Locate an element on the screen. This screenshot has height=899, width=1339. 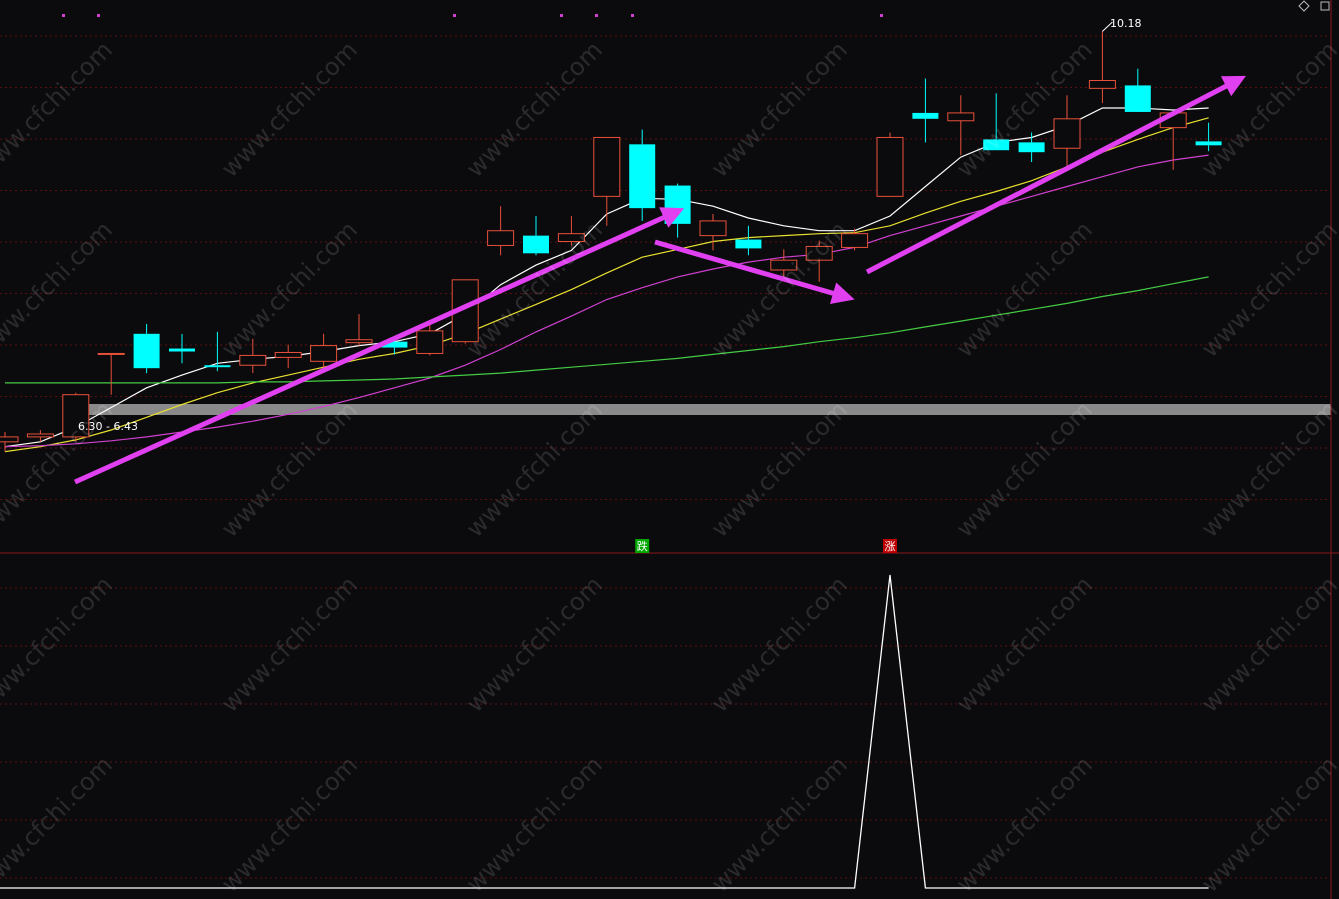
signal-marker: 涨 is located at coordinates (890, 546).